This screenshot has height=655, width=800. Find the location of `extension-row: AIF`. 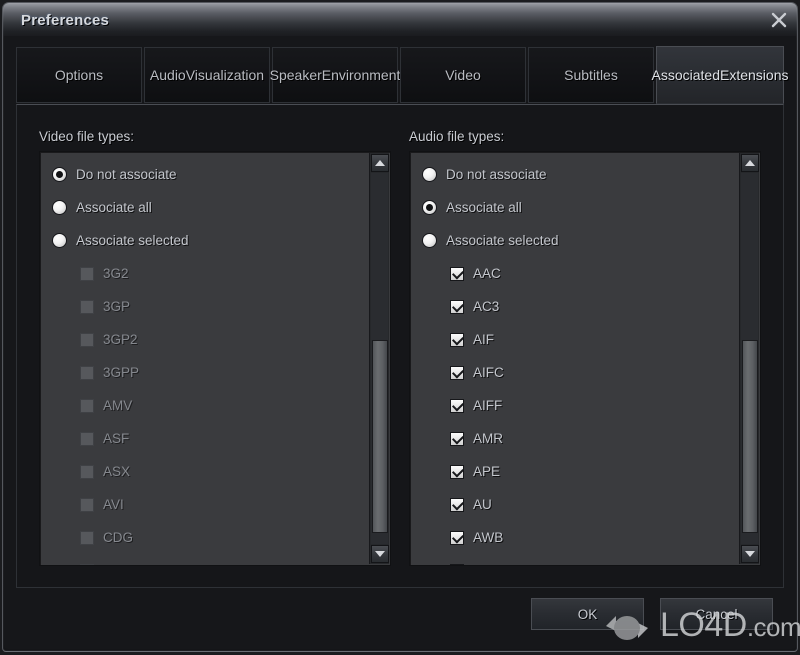

extension-row: AIF is located at coordinates (452, 339).